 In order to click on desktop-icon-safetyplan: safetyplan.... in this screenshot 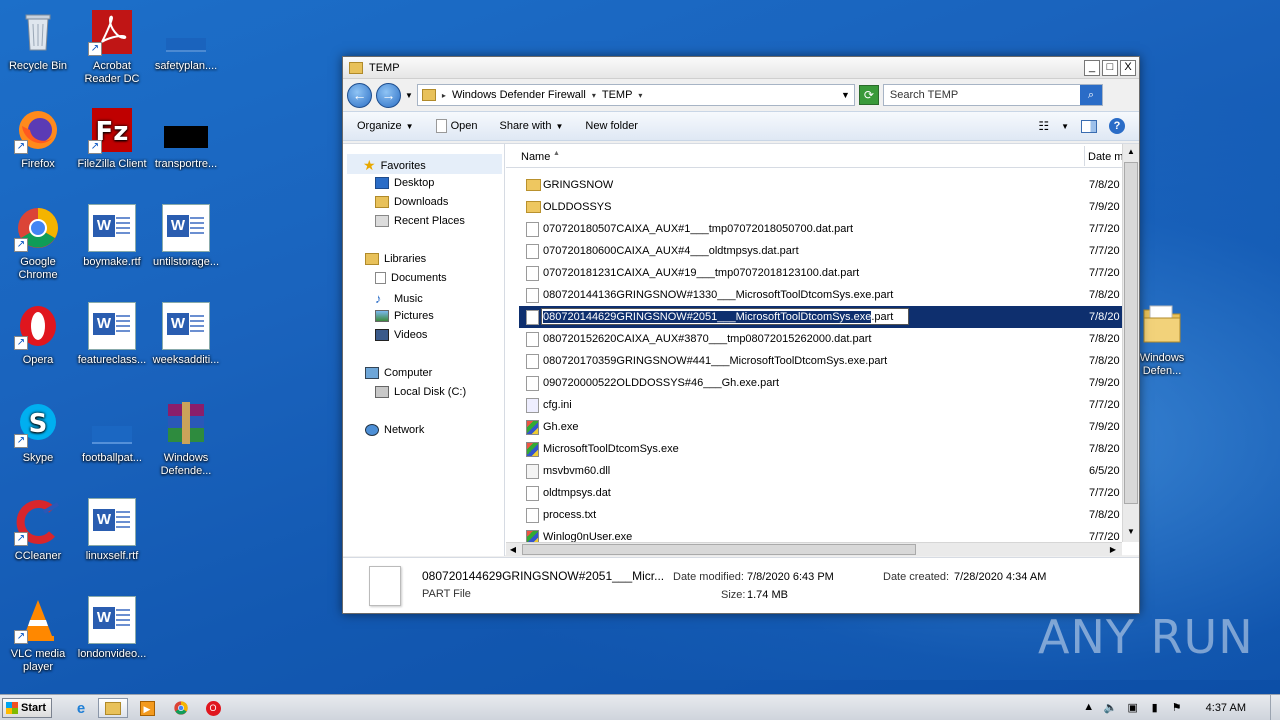, I will do `click(186, 40)`.